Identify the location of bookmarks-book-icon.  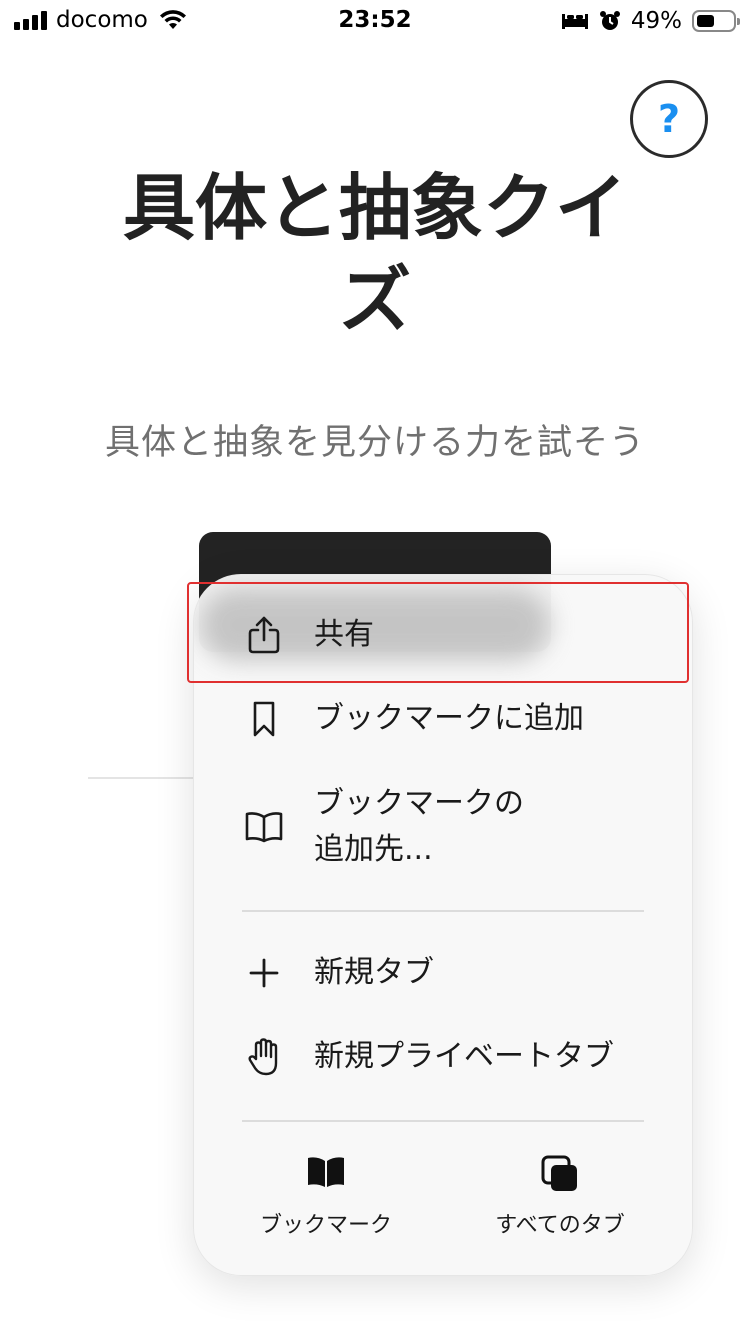
(326, 1175).